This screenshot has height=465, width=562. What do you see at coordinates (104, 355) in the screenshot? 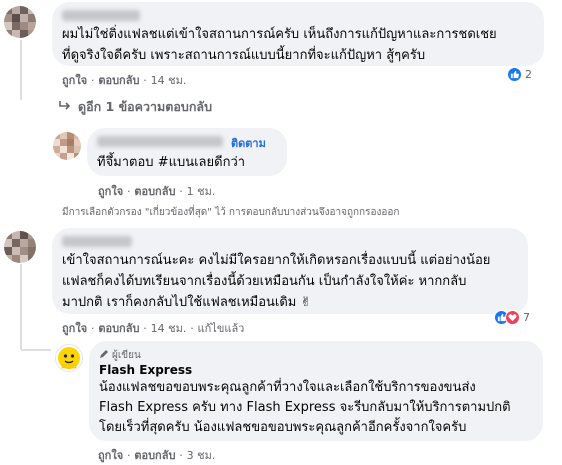
I see `pen-icon` at bounding box center [104, 355].